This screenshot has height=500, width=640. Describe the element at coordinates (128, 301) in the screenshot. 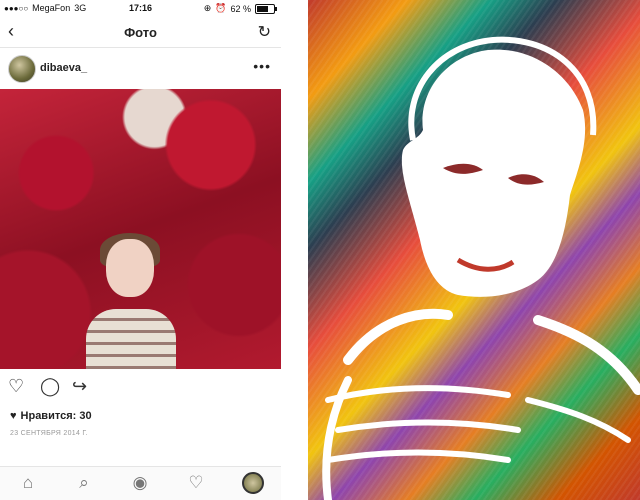

I see `photo-subject` at that location.